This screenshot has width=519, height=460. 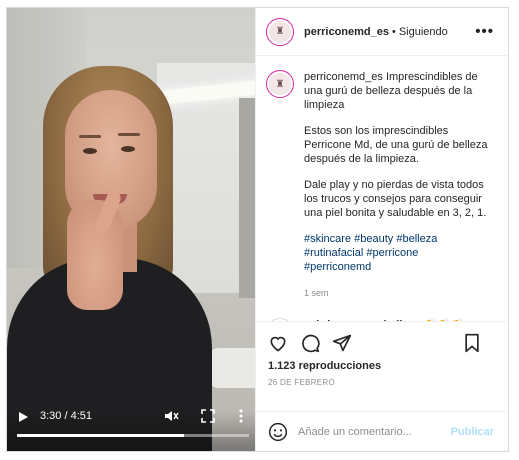 What do you see at coordinates (337, 267) in the screenshot?
I see `hashtag-link: #perriconemd` at bounding box center [337, 267].